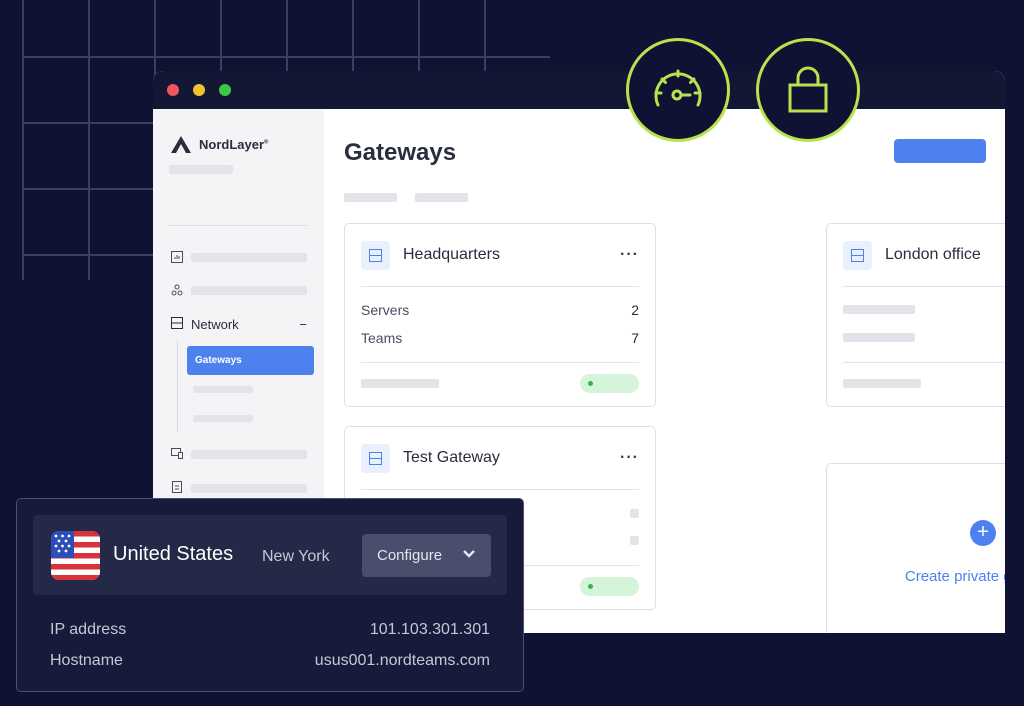 The image size is (1024, 706). What do you see at coordinates (410, 555) in the screenshot?
I see `configure-label: Configure` at bounding box center [410, 555].